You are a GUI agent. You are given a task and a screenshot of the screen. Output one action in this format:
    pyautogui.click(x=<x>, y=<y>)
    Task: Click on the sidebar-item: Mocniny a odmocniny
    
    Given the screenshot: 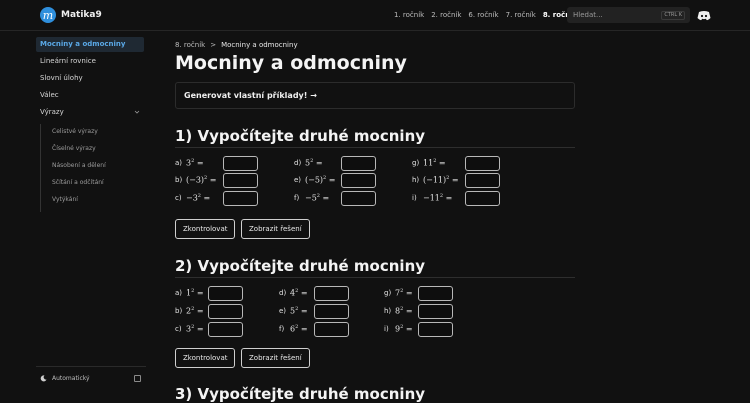 What is the action you would take?
    pyautogui.click(x=90, y=44)
    